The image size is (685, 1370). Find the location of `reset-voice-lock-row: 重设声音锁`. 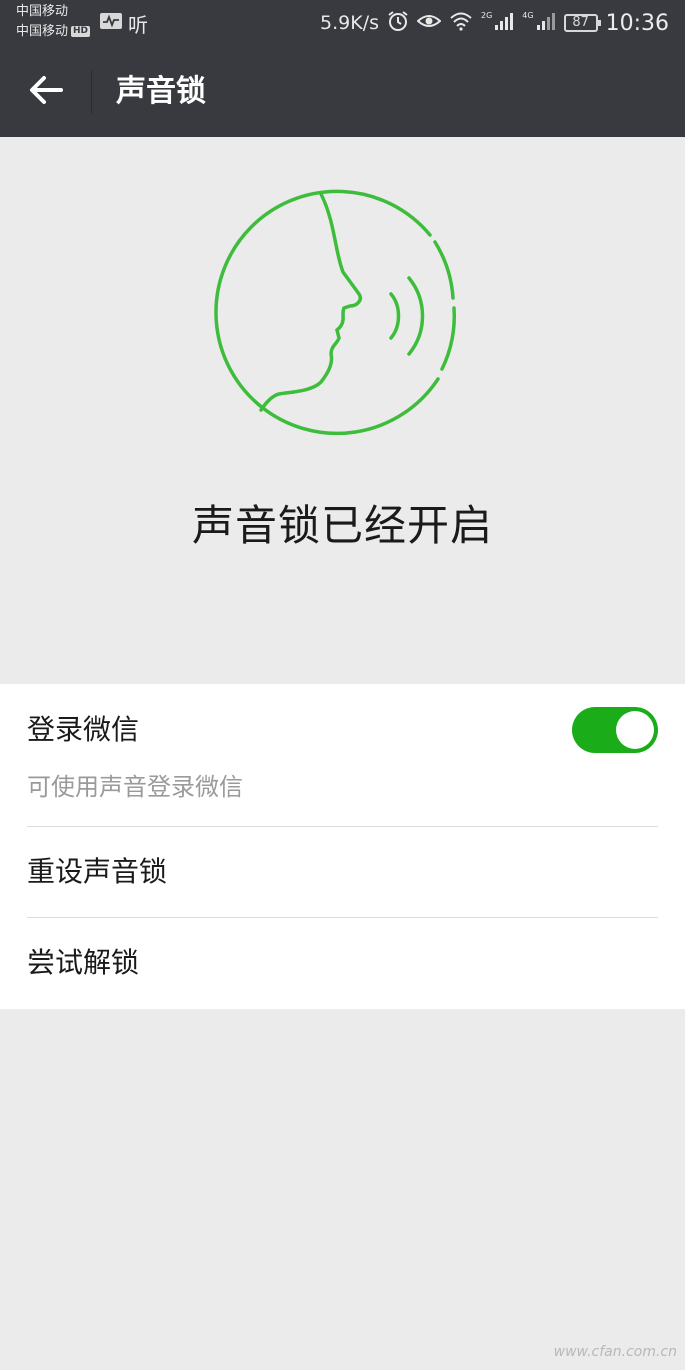

reset-voice-lock-row: 重设声音锁 is located at coordinates (342, 872).